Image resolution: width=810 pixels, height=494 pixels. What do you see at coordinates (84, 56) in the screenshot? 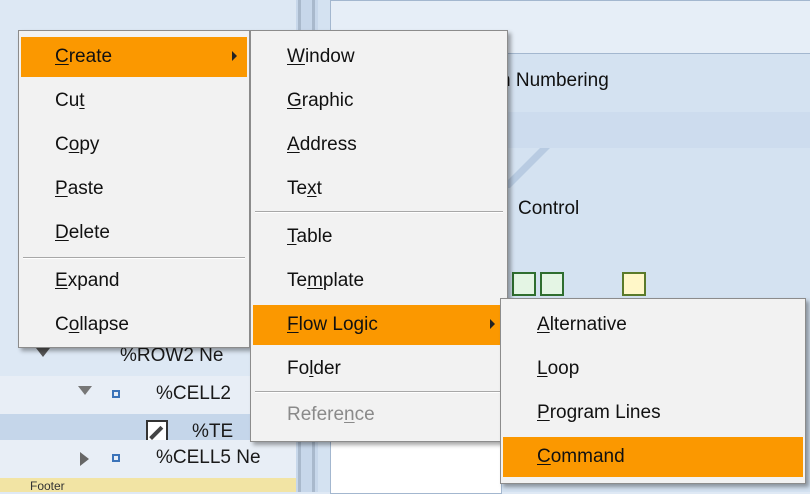
I see `menu-item-label: Create` at bounding box center [84, 56].